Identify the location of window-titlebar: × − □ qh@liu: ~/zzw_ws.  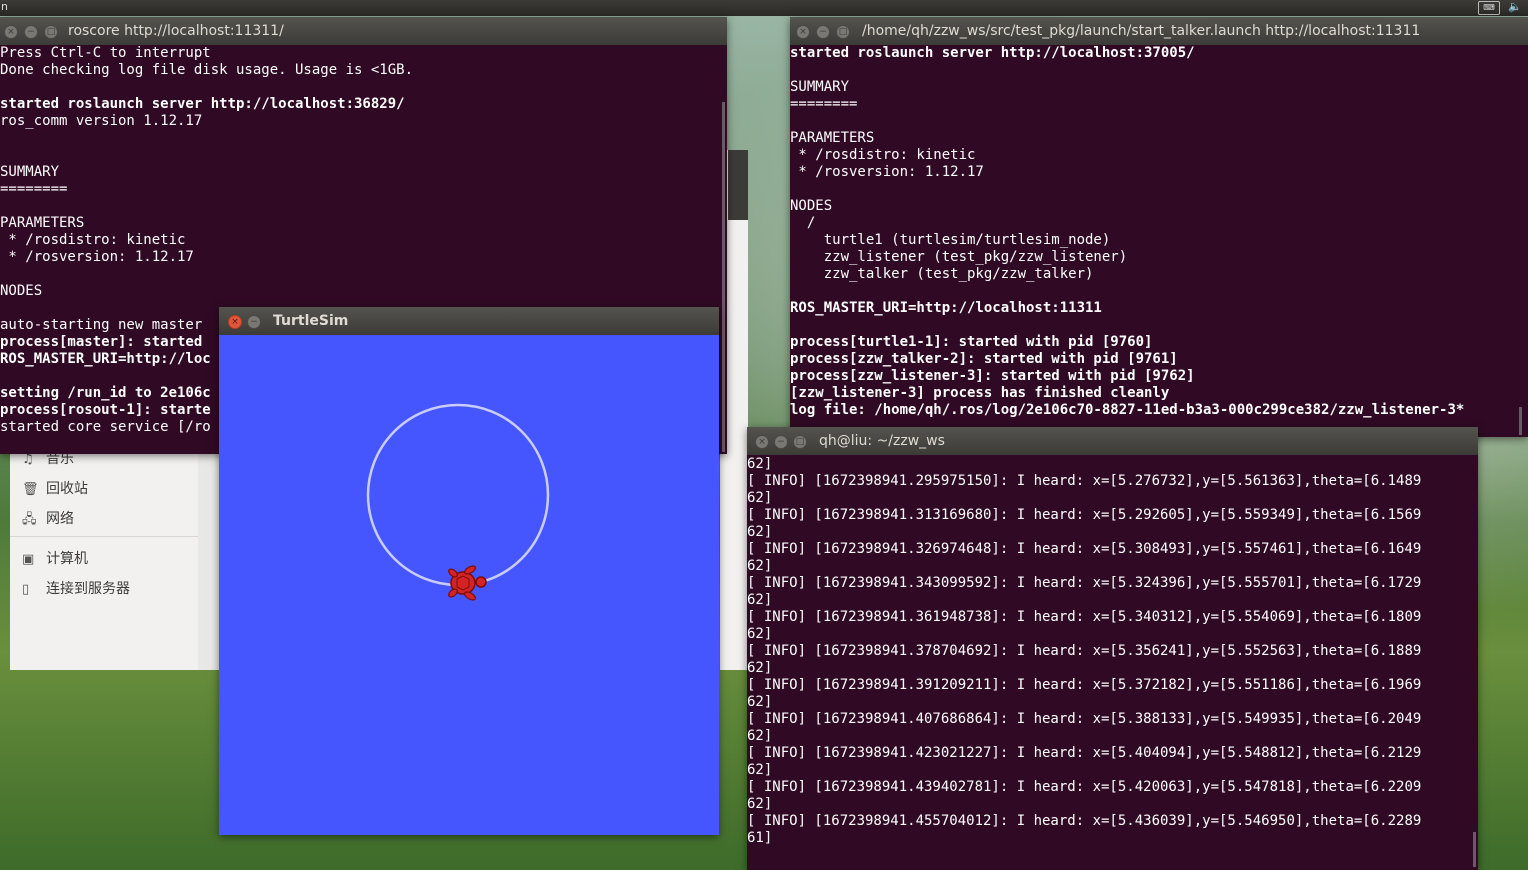
(1112, 441).